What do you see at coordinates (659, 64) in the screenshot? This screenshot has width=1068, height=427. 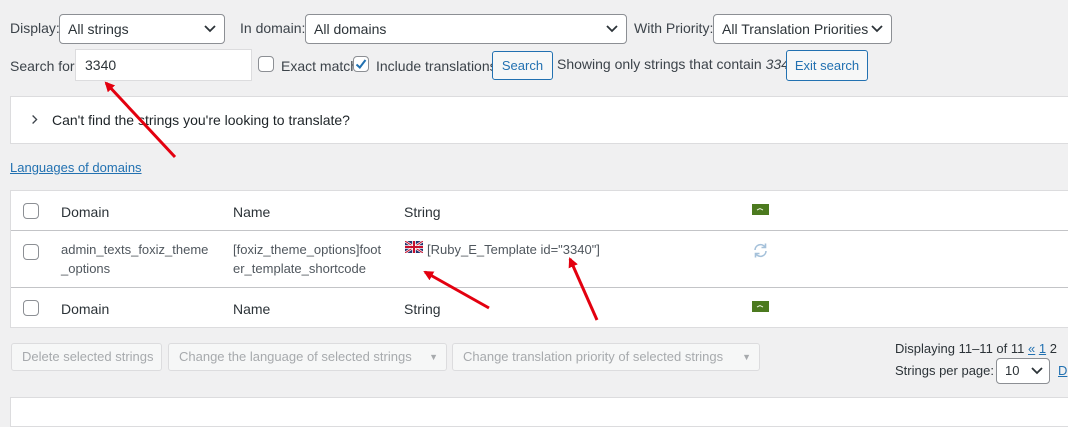 I see `showing-prefix: Showing only strings that contain` at bounding box center [659, 64].